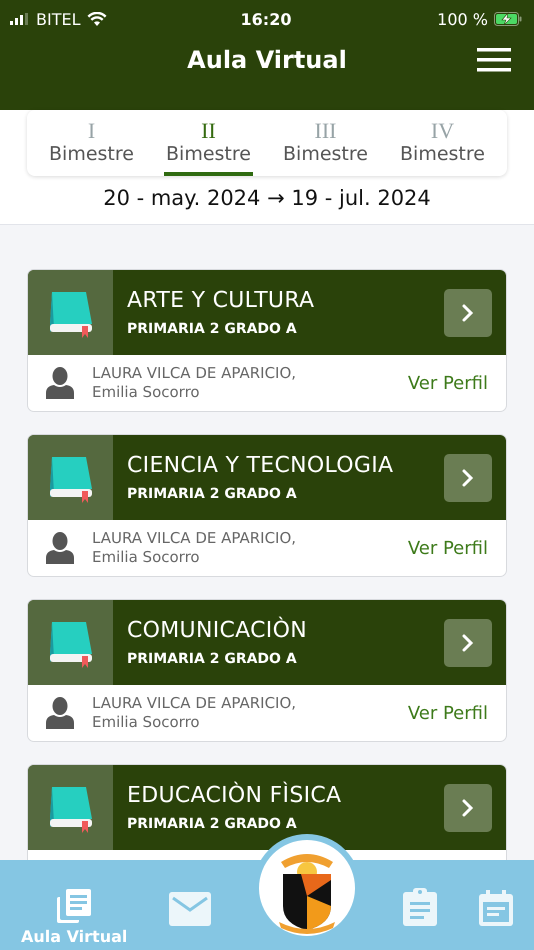 This screenshot has width=534, height=950. What do you see at coordinates (420, 907) in the screenshot?
I see `clipboard-icon` at bounding box center [420, 907].